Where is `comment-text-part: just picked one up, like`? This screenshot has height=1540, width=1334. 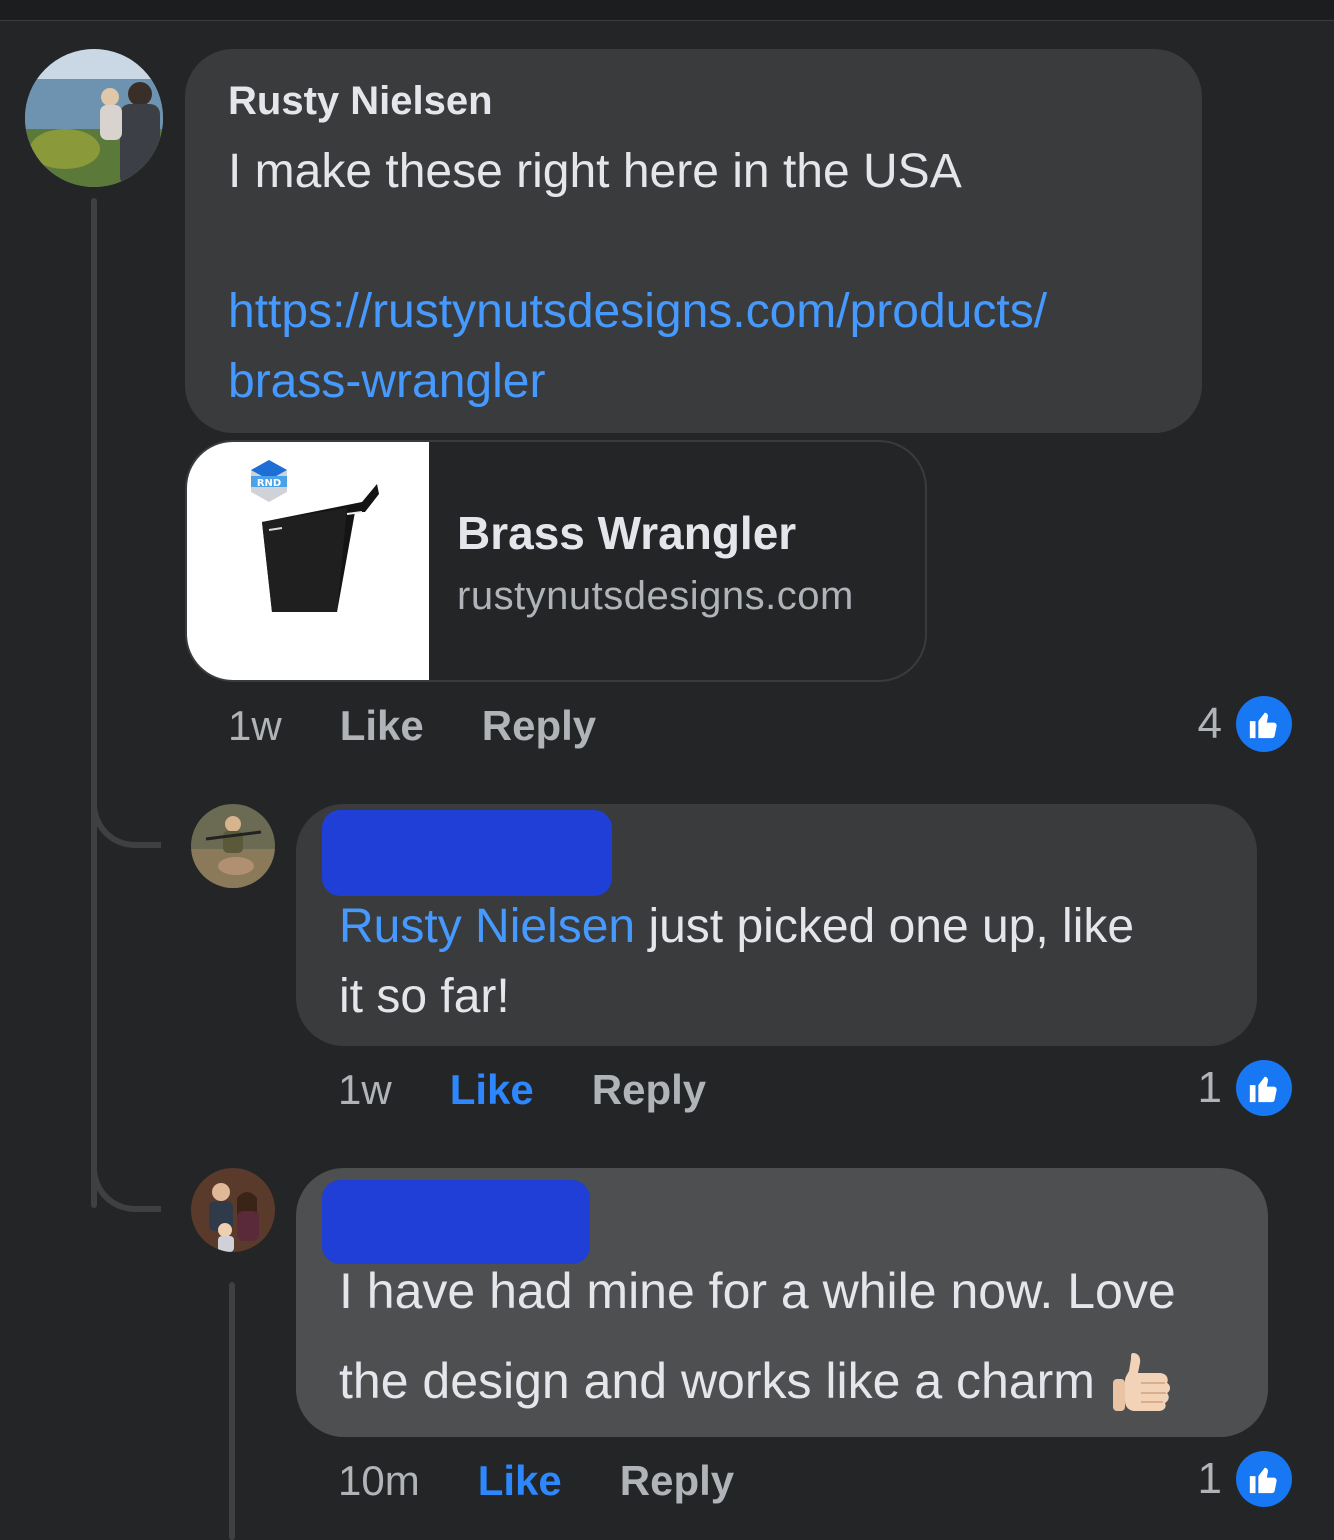
comment-text-part: just picked one up, like is located at coordinates (885, 926).